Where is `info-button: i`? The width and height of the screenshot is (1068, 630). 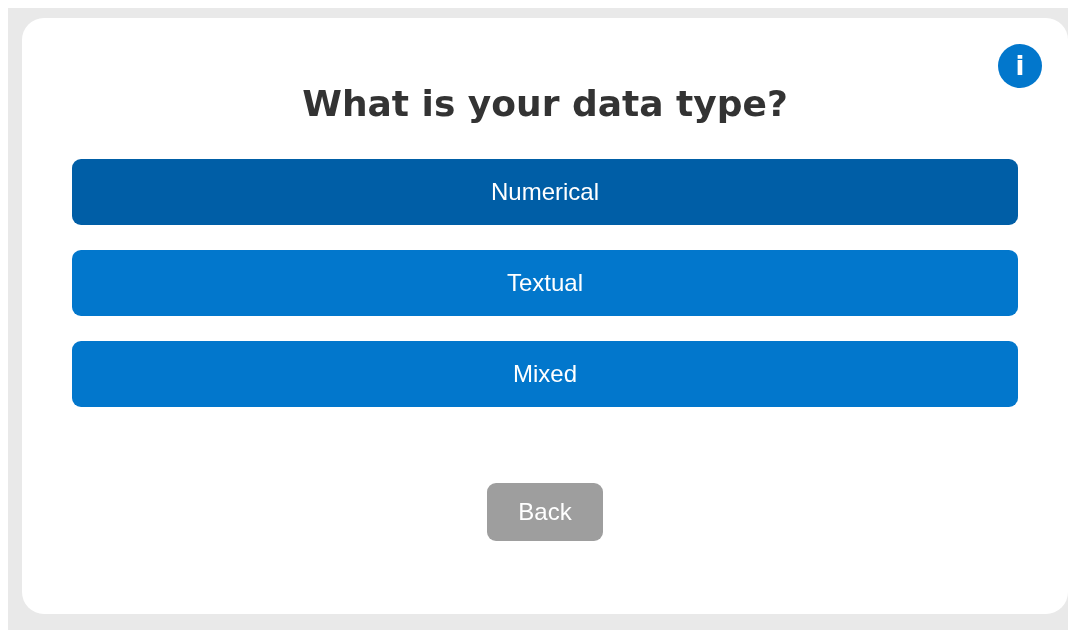
info-button: i is located at coordinates (1020, 66).